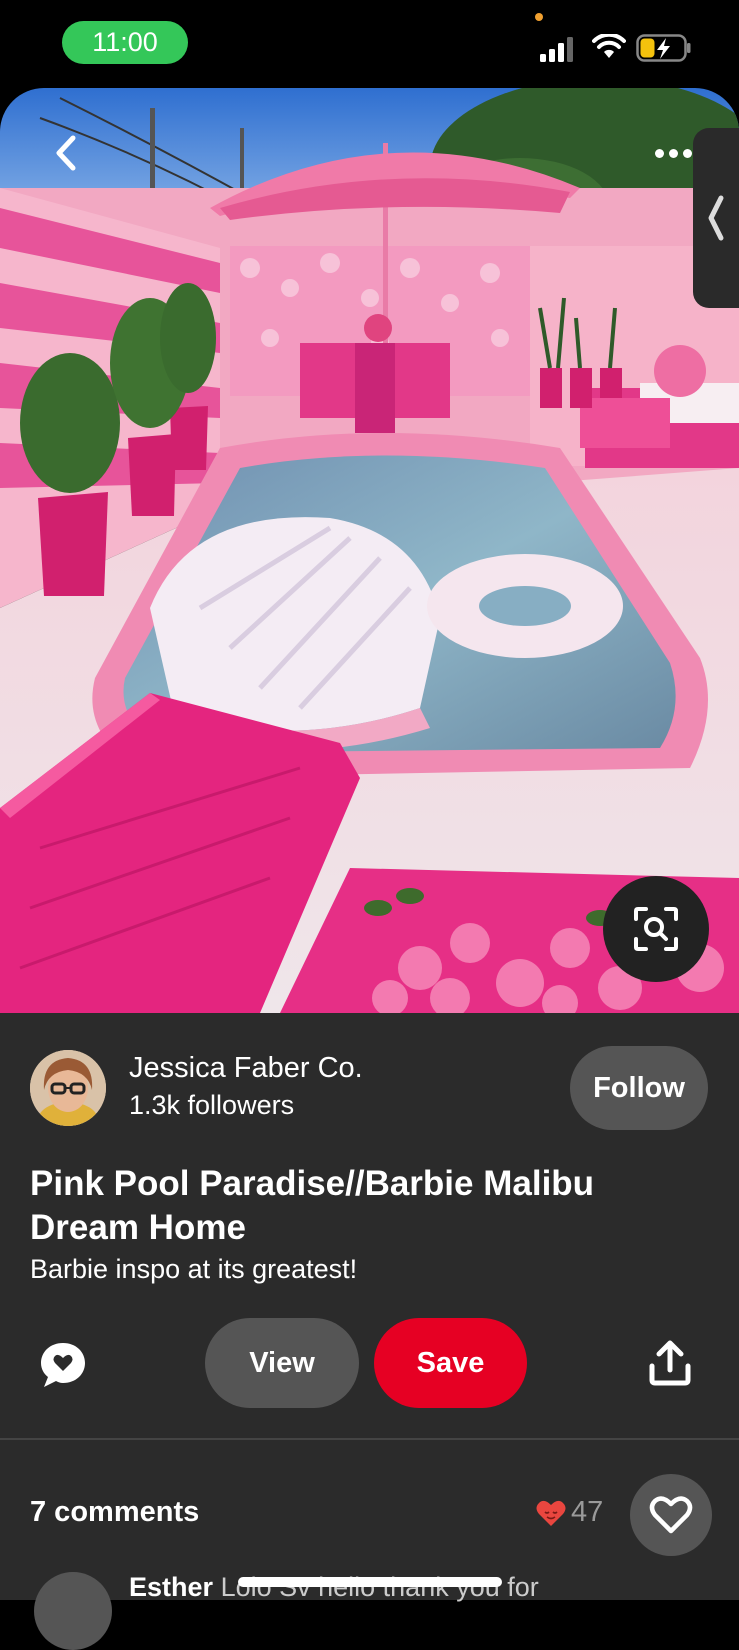  I want to click on lens-search-icon, so click(656, 929).